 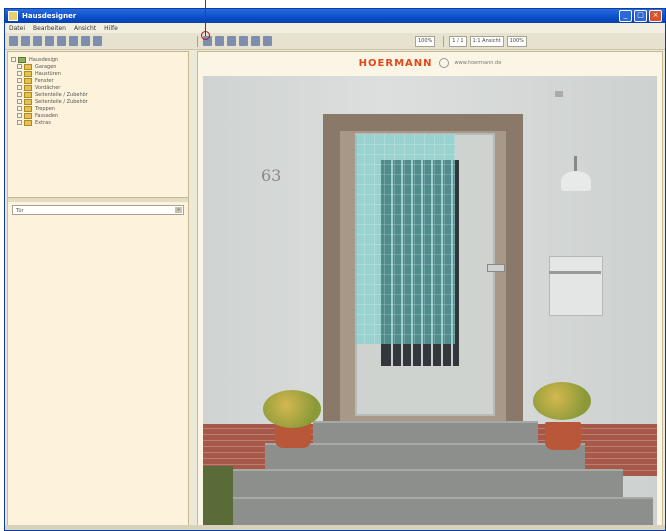 I want to click on tree-item: Treppen, so click(x=98, y=108).